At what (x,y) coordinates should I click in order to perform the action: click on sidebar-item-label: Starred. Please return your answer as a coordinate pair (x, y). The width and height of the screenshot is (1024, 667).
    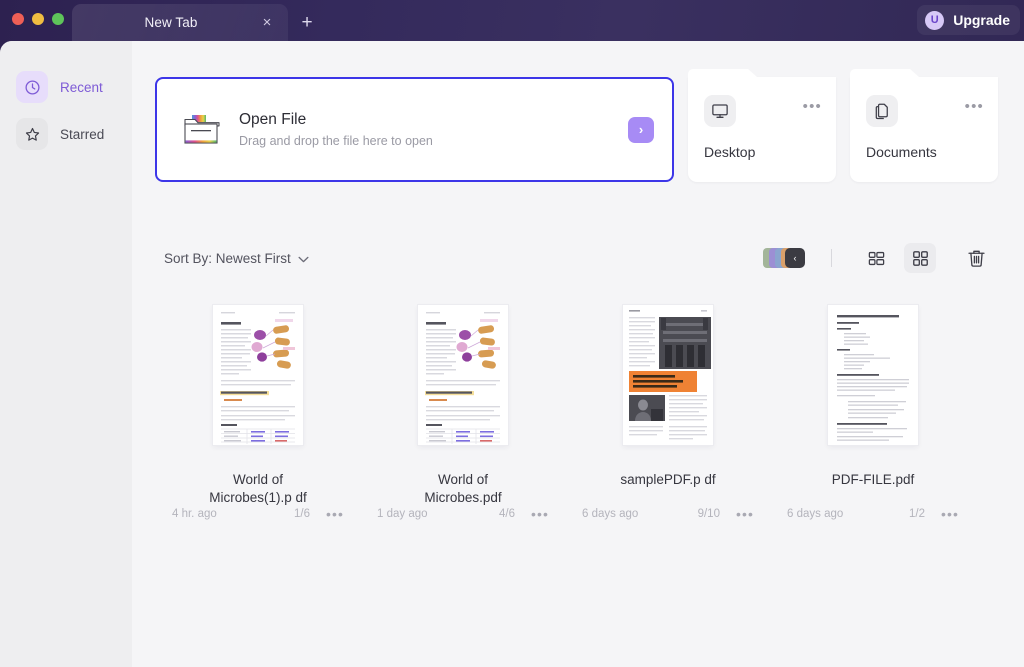
    Looking at the image, I should click on (82, 134).